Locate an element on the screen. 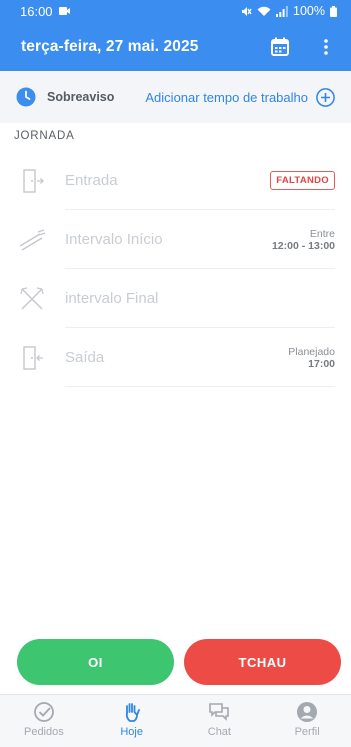 This screenshot has height=747, width=351. divider is located at coordinates (200, 386).